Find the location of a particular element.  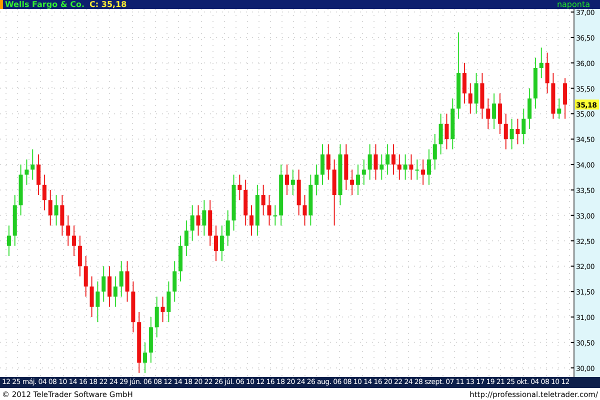

instrument-name: Wells Fargo & Co. is located at coordinates (45, 4).